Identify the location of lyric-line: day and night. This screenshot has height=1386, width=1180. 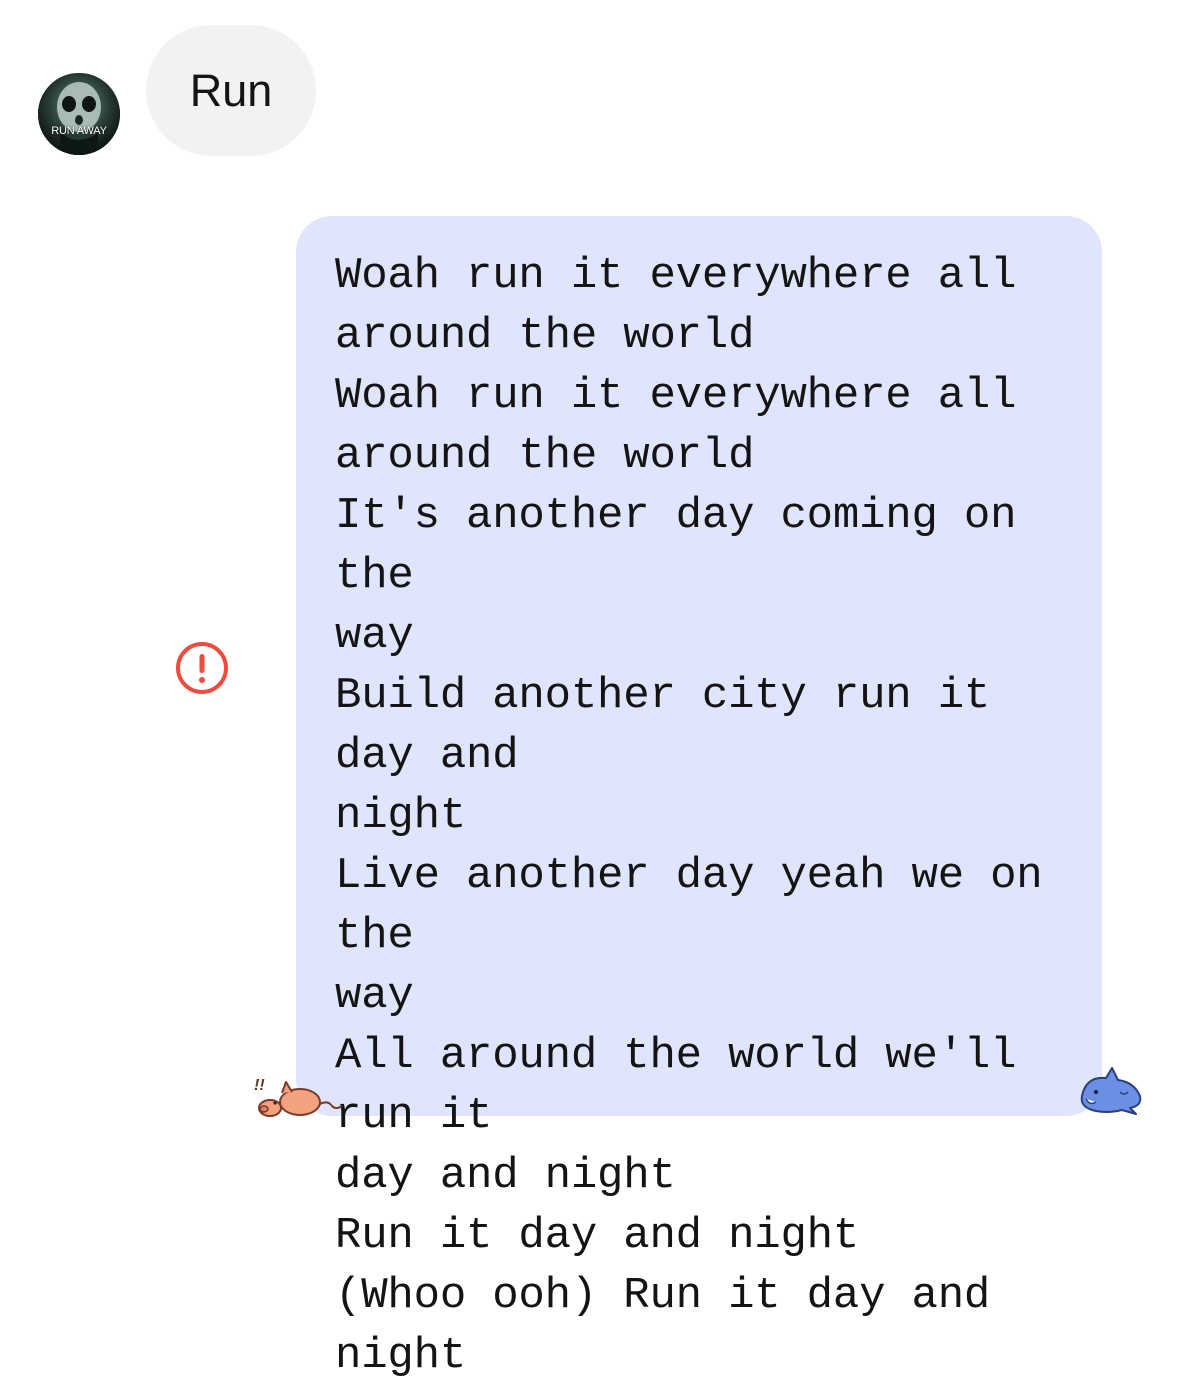
(505, 1176).